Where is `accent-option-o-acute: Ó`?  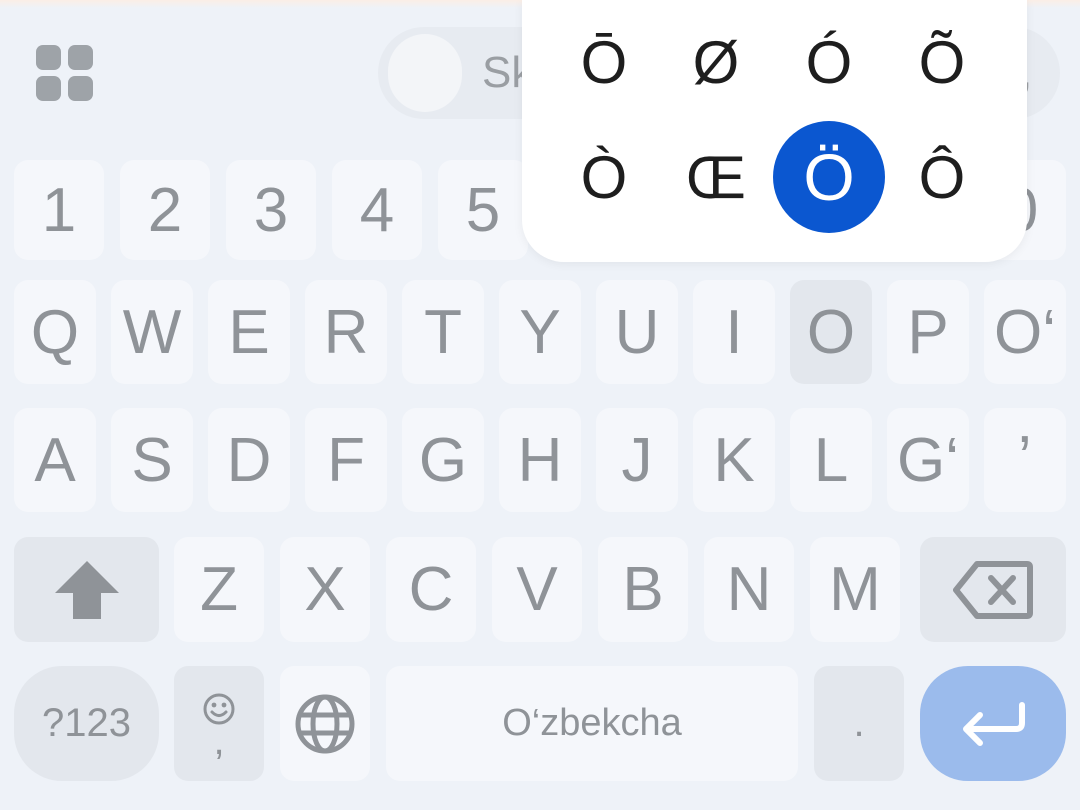 accent-option-o-acute: Ó is located at coordinates (829, 62).